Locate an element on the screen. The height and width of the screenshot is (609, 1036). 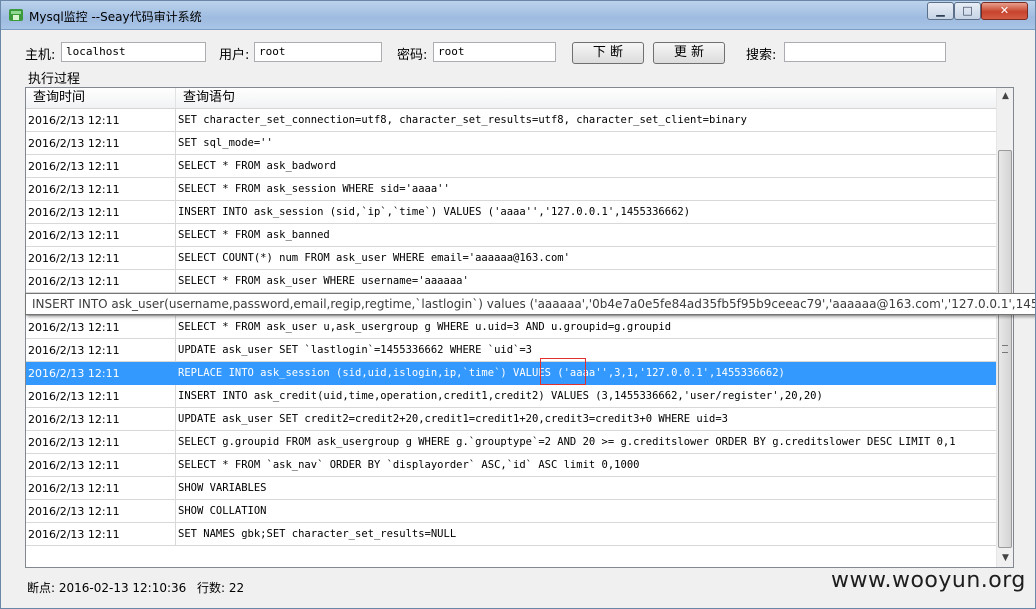
execution-group-label: 执行过程 is located at coordinates (54, 79).